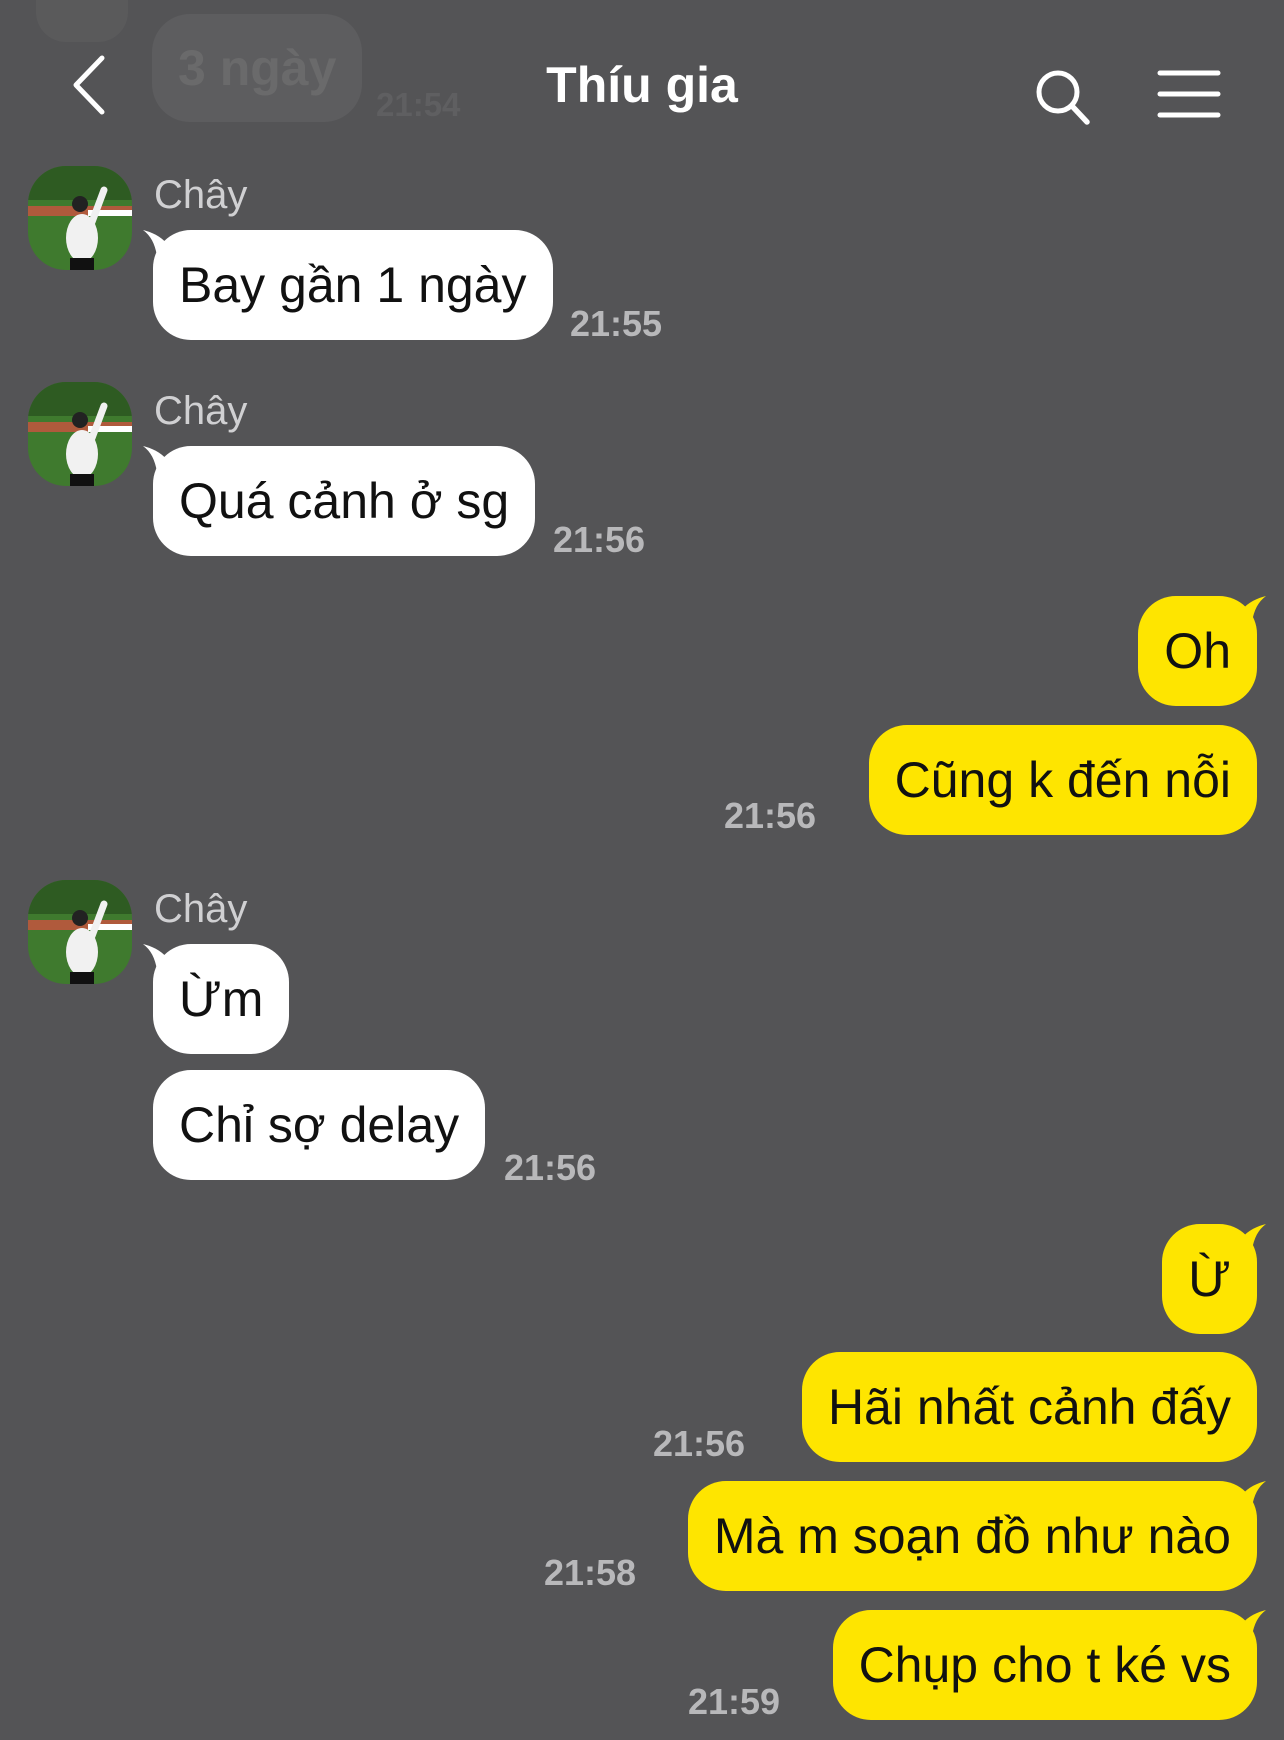 Image resolution: width=1284 pixels, height=1740 pixels. What do you see at coordinates (1197, 651) in the screenshot?
I see `outgoing-message-bubble: Oh` at bounding box center [1197, 651].